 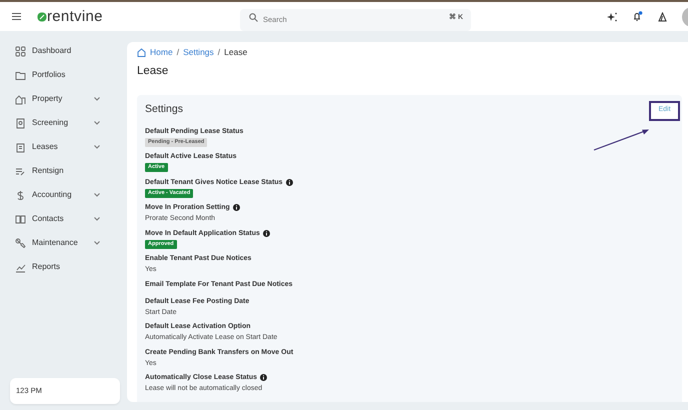 What do you see at coordinates (198, 52) in the screenshot?
I see `breadcrumb-link: Settings` at bounding box center [198, 52].